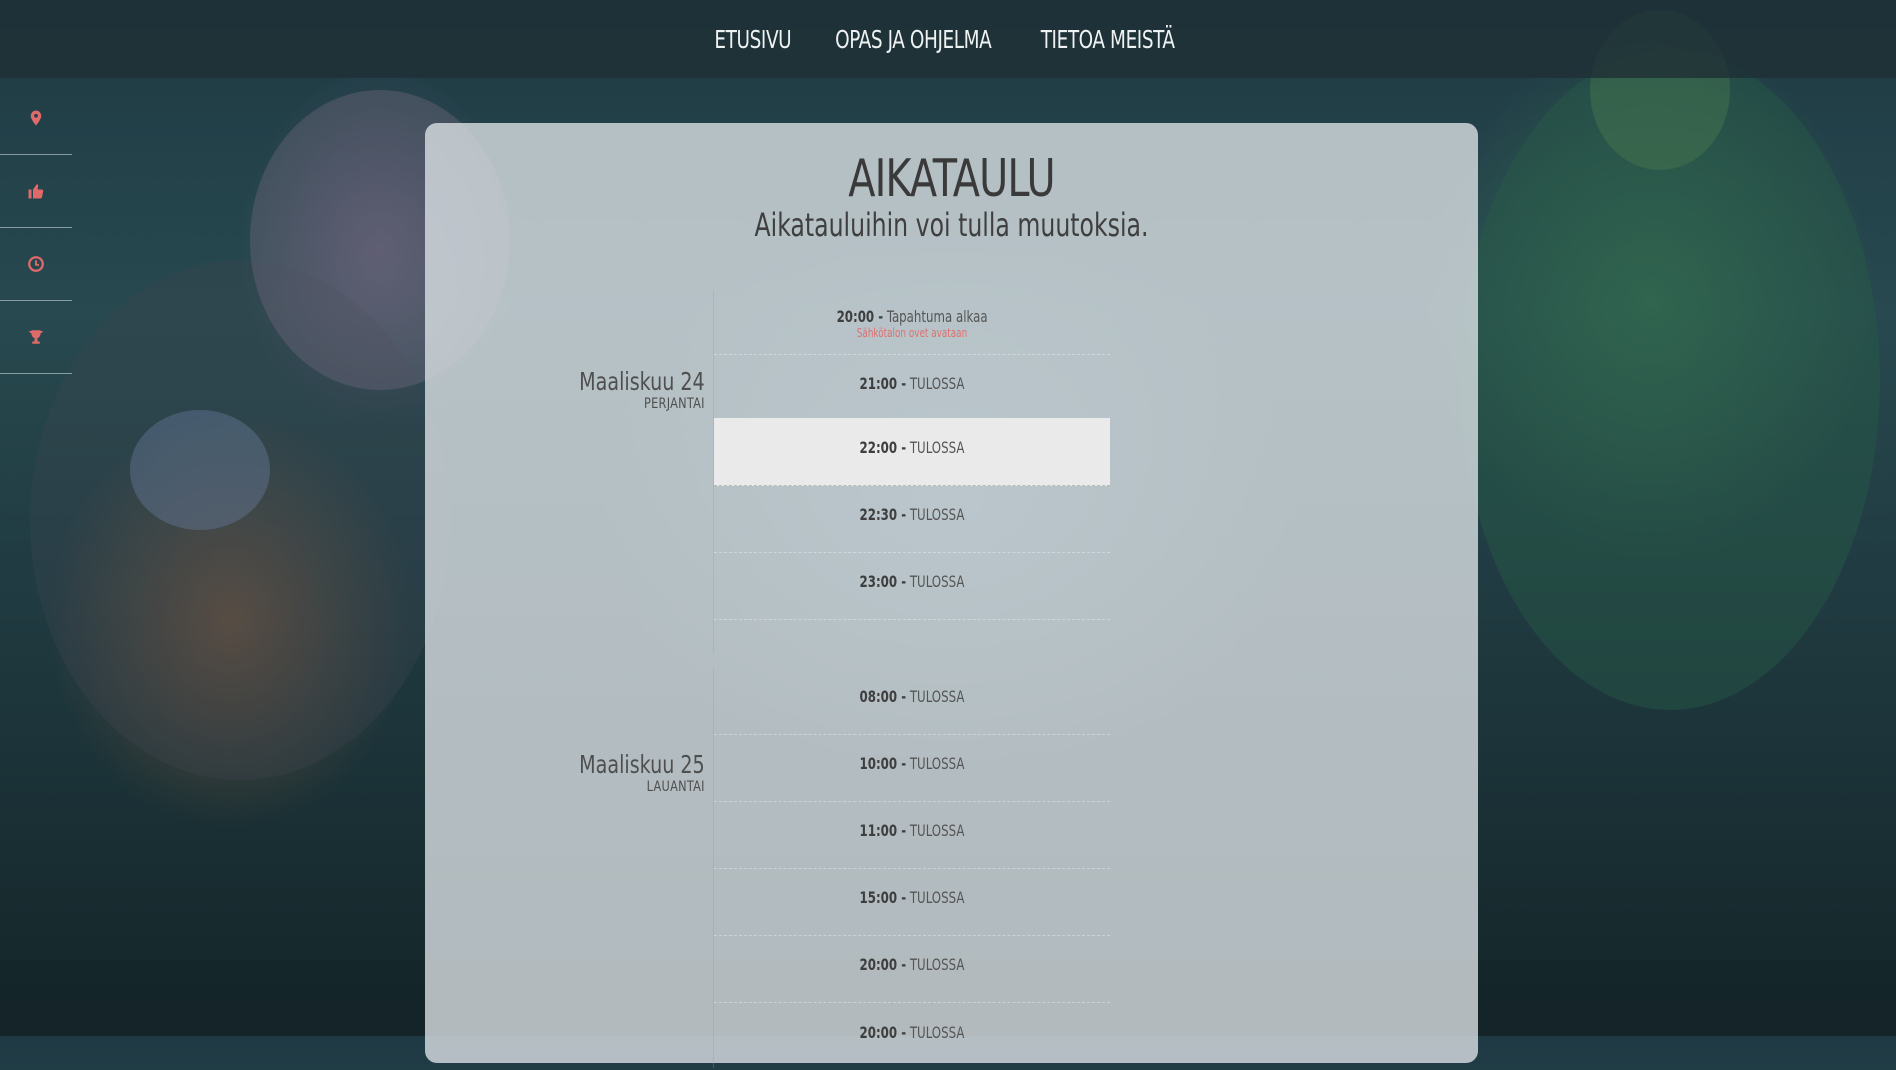 Image resolution: width=1896 pixels, height=1070 pixels. What do you see at coordinates (642, 764) in the screenshot?
I see `day-date: Maaliskuu 25` at bounding box center [642, 764].